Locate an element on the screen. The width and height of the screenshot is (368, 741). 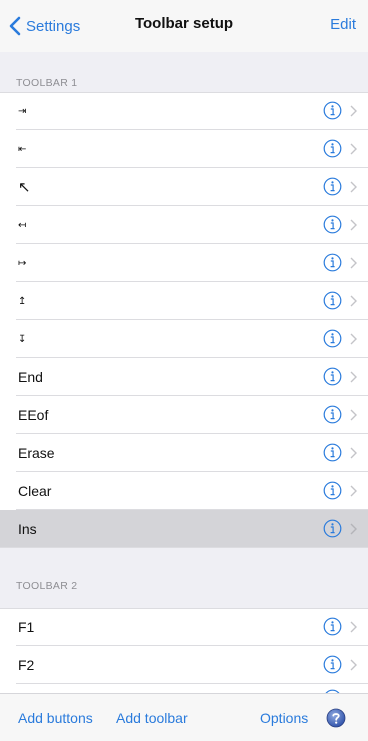
list-item: ↦ is located at coordinates (184, 263).